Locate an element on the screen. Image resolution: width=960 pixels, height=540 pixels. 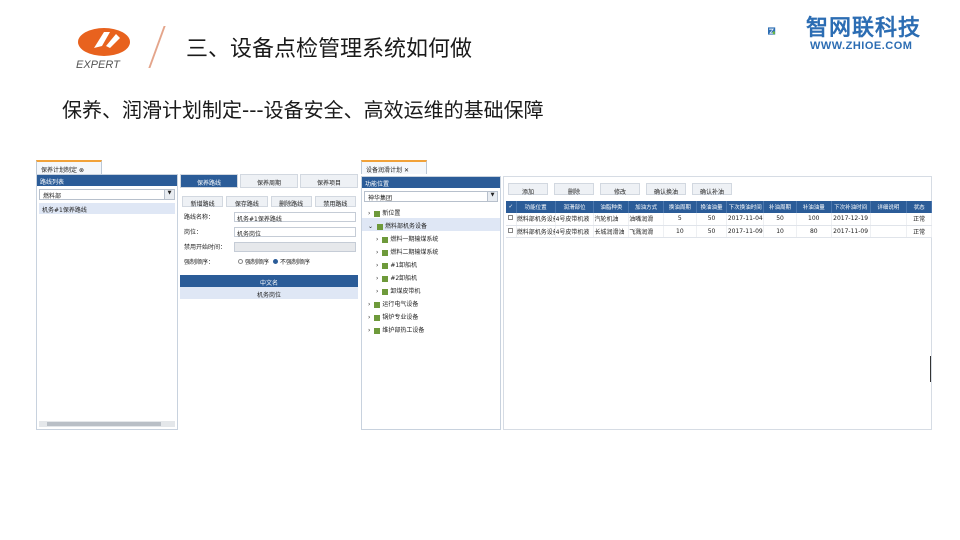
force-order-radio is located at coordinates (240, 261).